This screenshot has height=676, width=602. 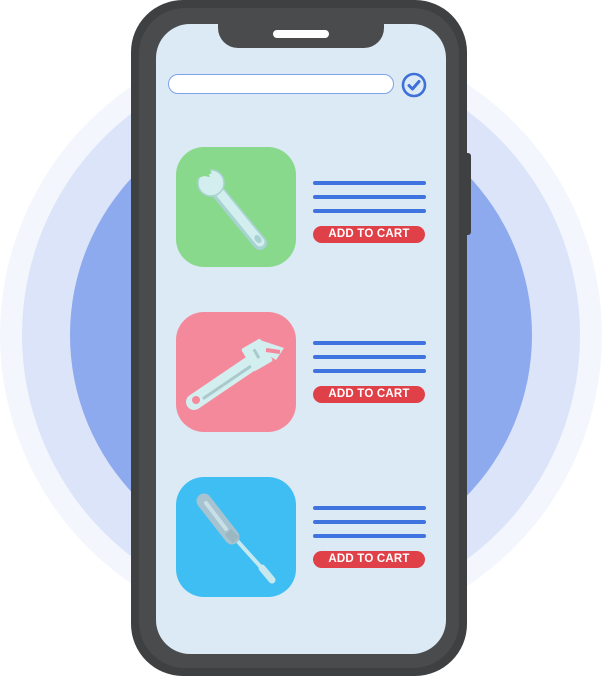 I want to click on phone-side-button, so click(x=467, y=194).